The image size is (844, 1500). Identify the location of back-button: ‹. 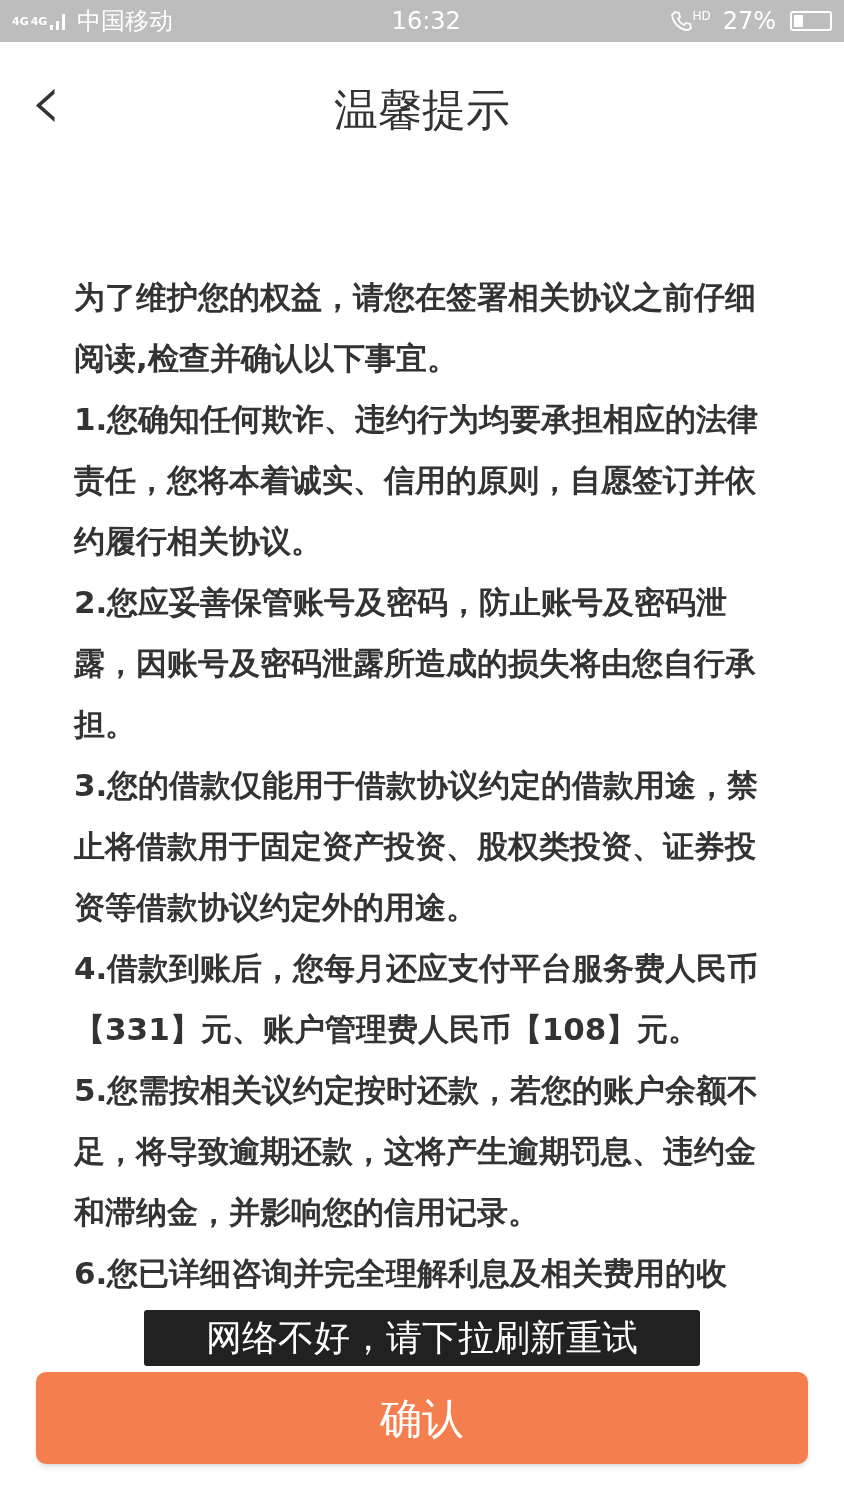
(46, 102).